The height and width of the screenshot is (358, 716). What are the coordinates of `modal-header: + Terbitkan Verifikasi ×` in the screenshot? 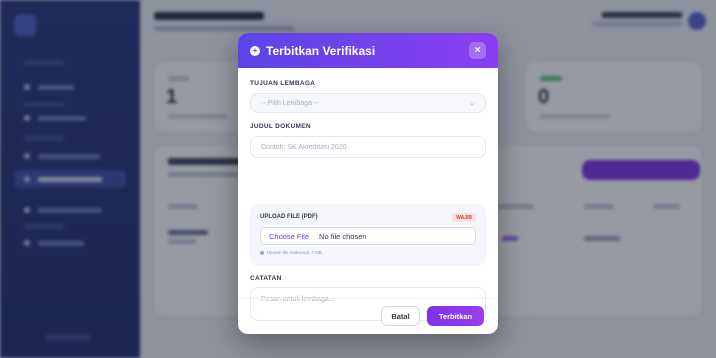 It's located at (368, 50).